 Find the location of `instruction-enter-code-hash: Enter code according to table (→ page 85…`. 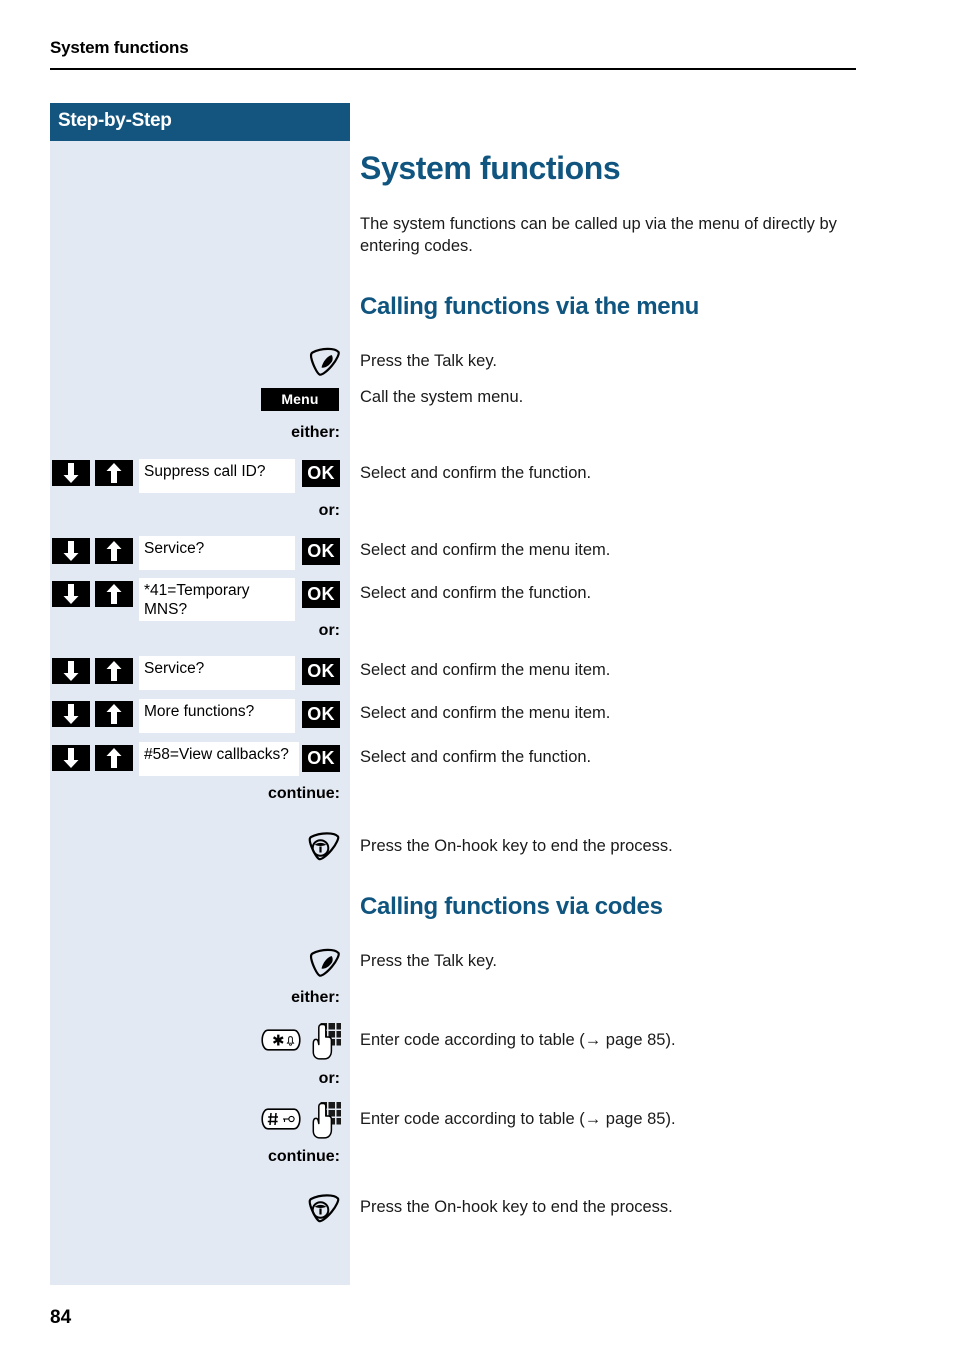

instruction-enter-code-hash: Enter code according to table (→ page 85… is located at coordinates (518, 1119).